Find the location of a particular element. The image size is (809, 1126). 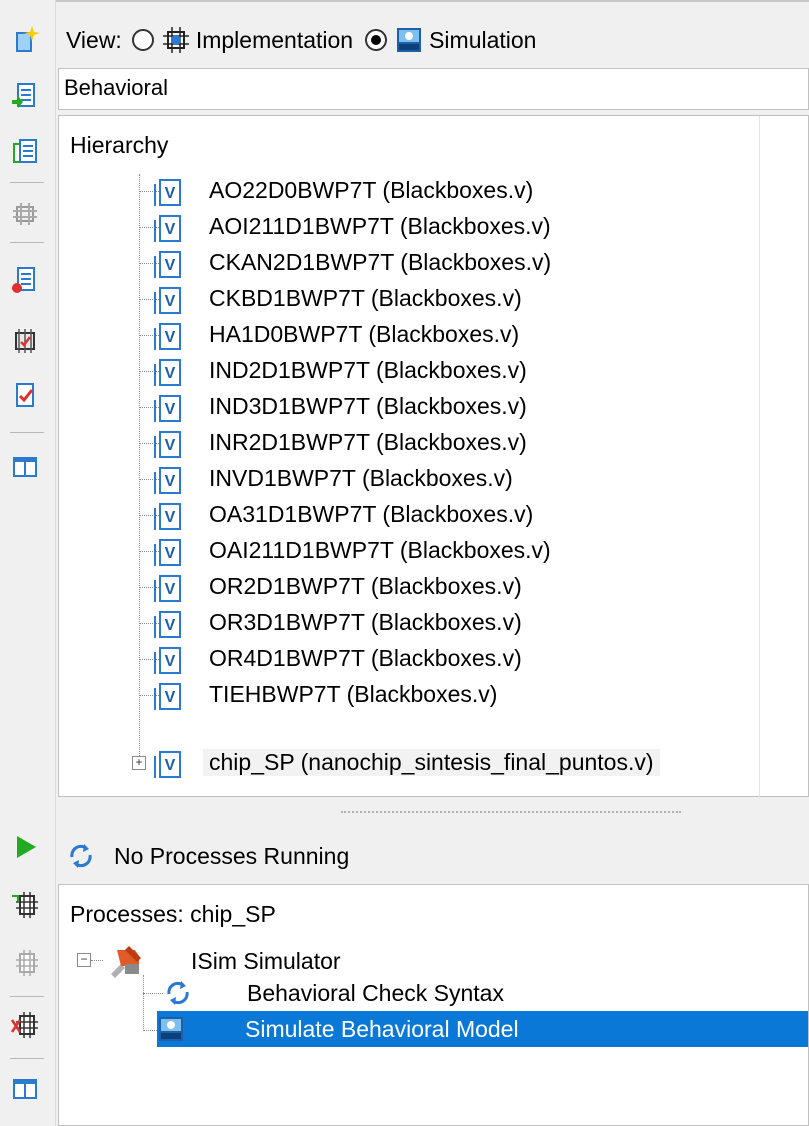

design-toolbar is located at coordinates (28, 400).